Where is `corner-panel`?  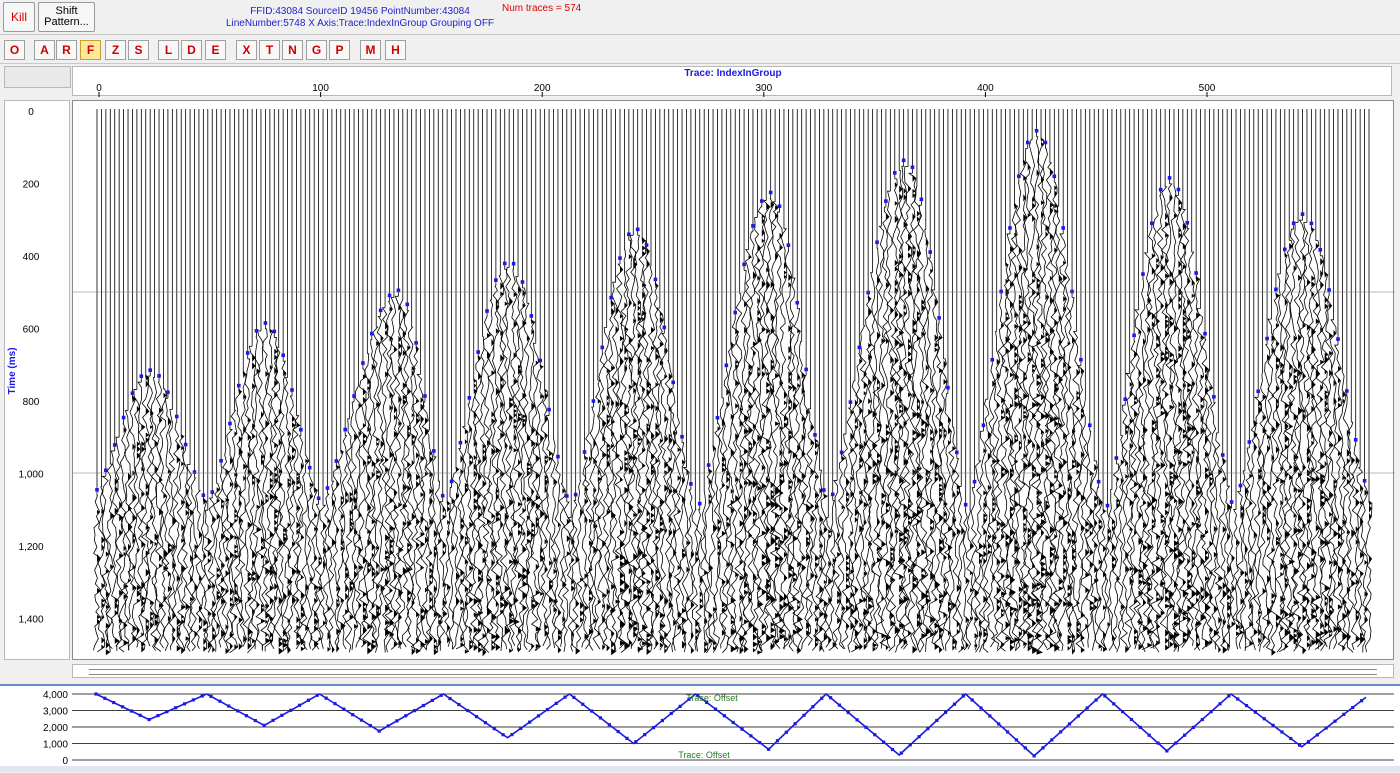 corner-panel is located at coordinates (37, 77).